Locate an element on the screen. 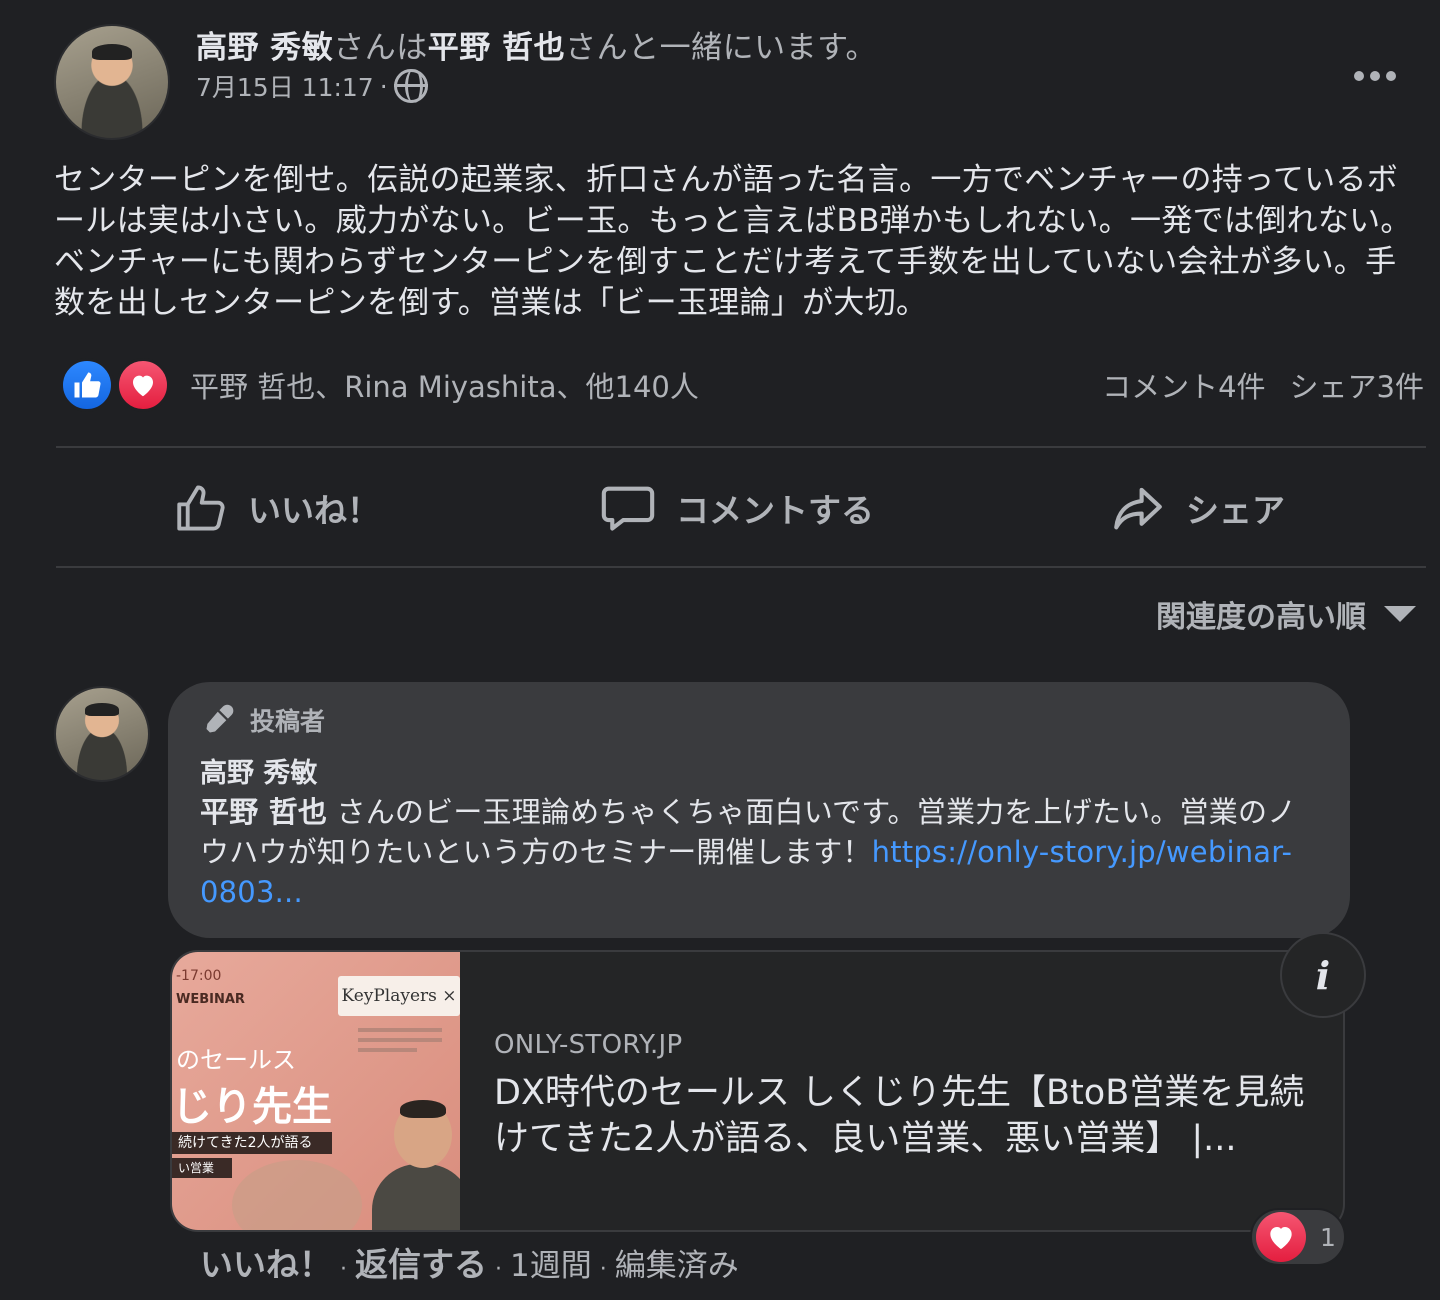 This screenshot has width=1440, height=1300. comment-actions: いいね！ · 返信する · 1週間 · 編集済み is located at coordinates (469, 1262).